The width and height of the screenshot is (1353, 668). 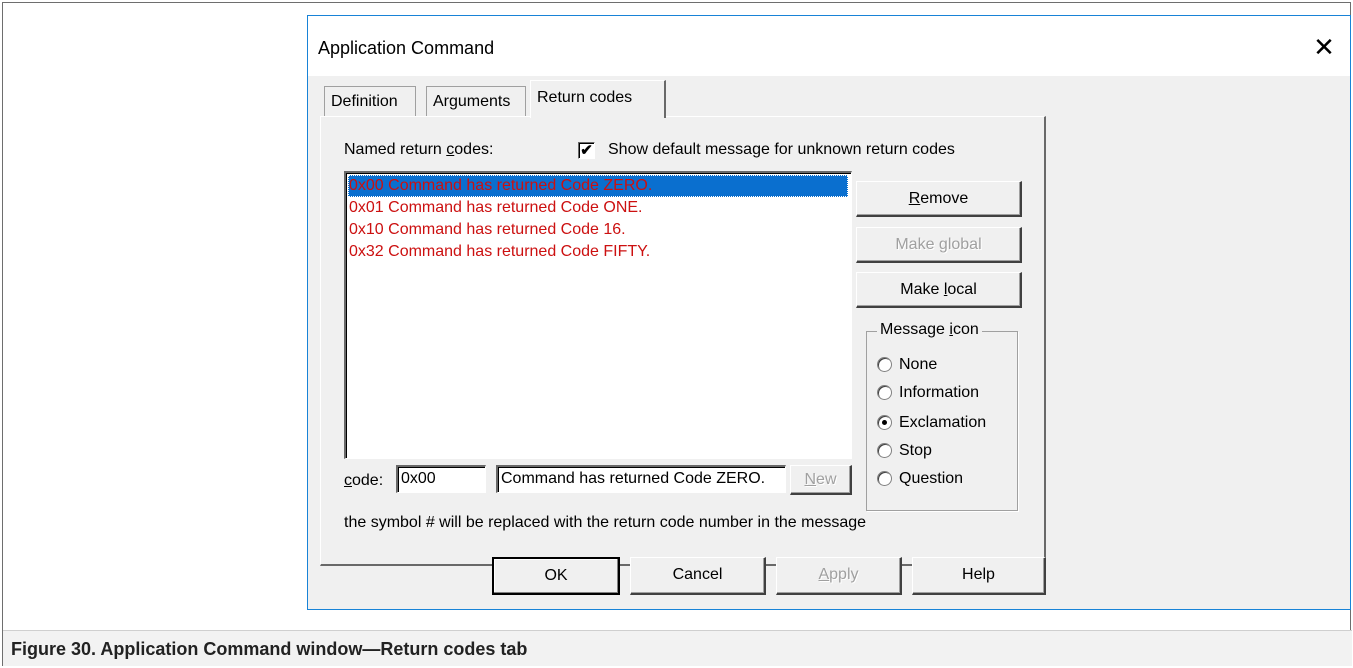 What do you see at coordinates (441, 479) in the screenshot?
I see `code-input: 0x00` at bounding box center [441, 479].